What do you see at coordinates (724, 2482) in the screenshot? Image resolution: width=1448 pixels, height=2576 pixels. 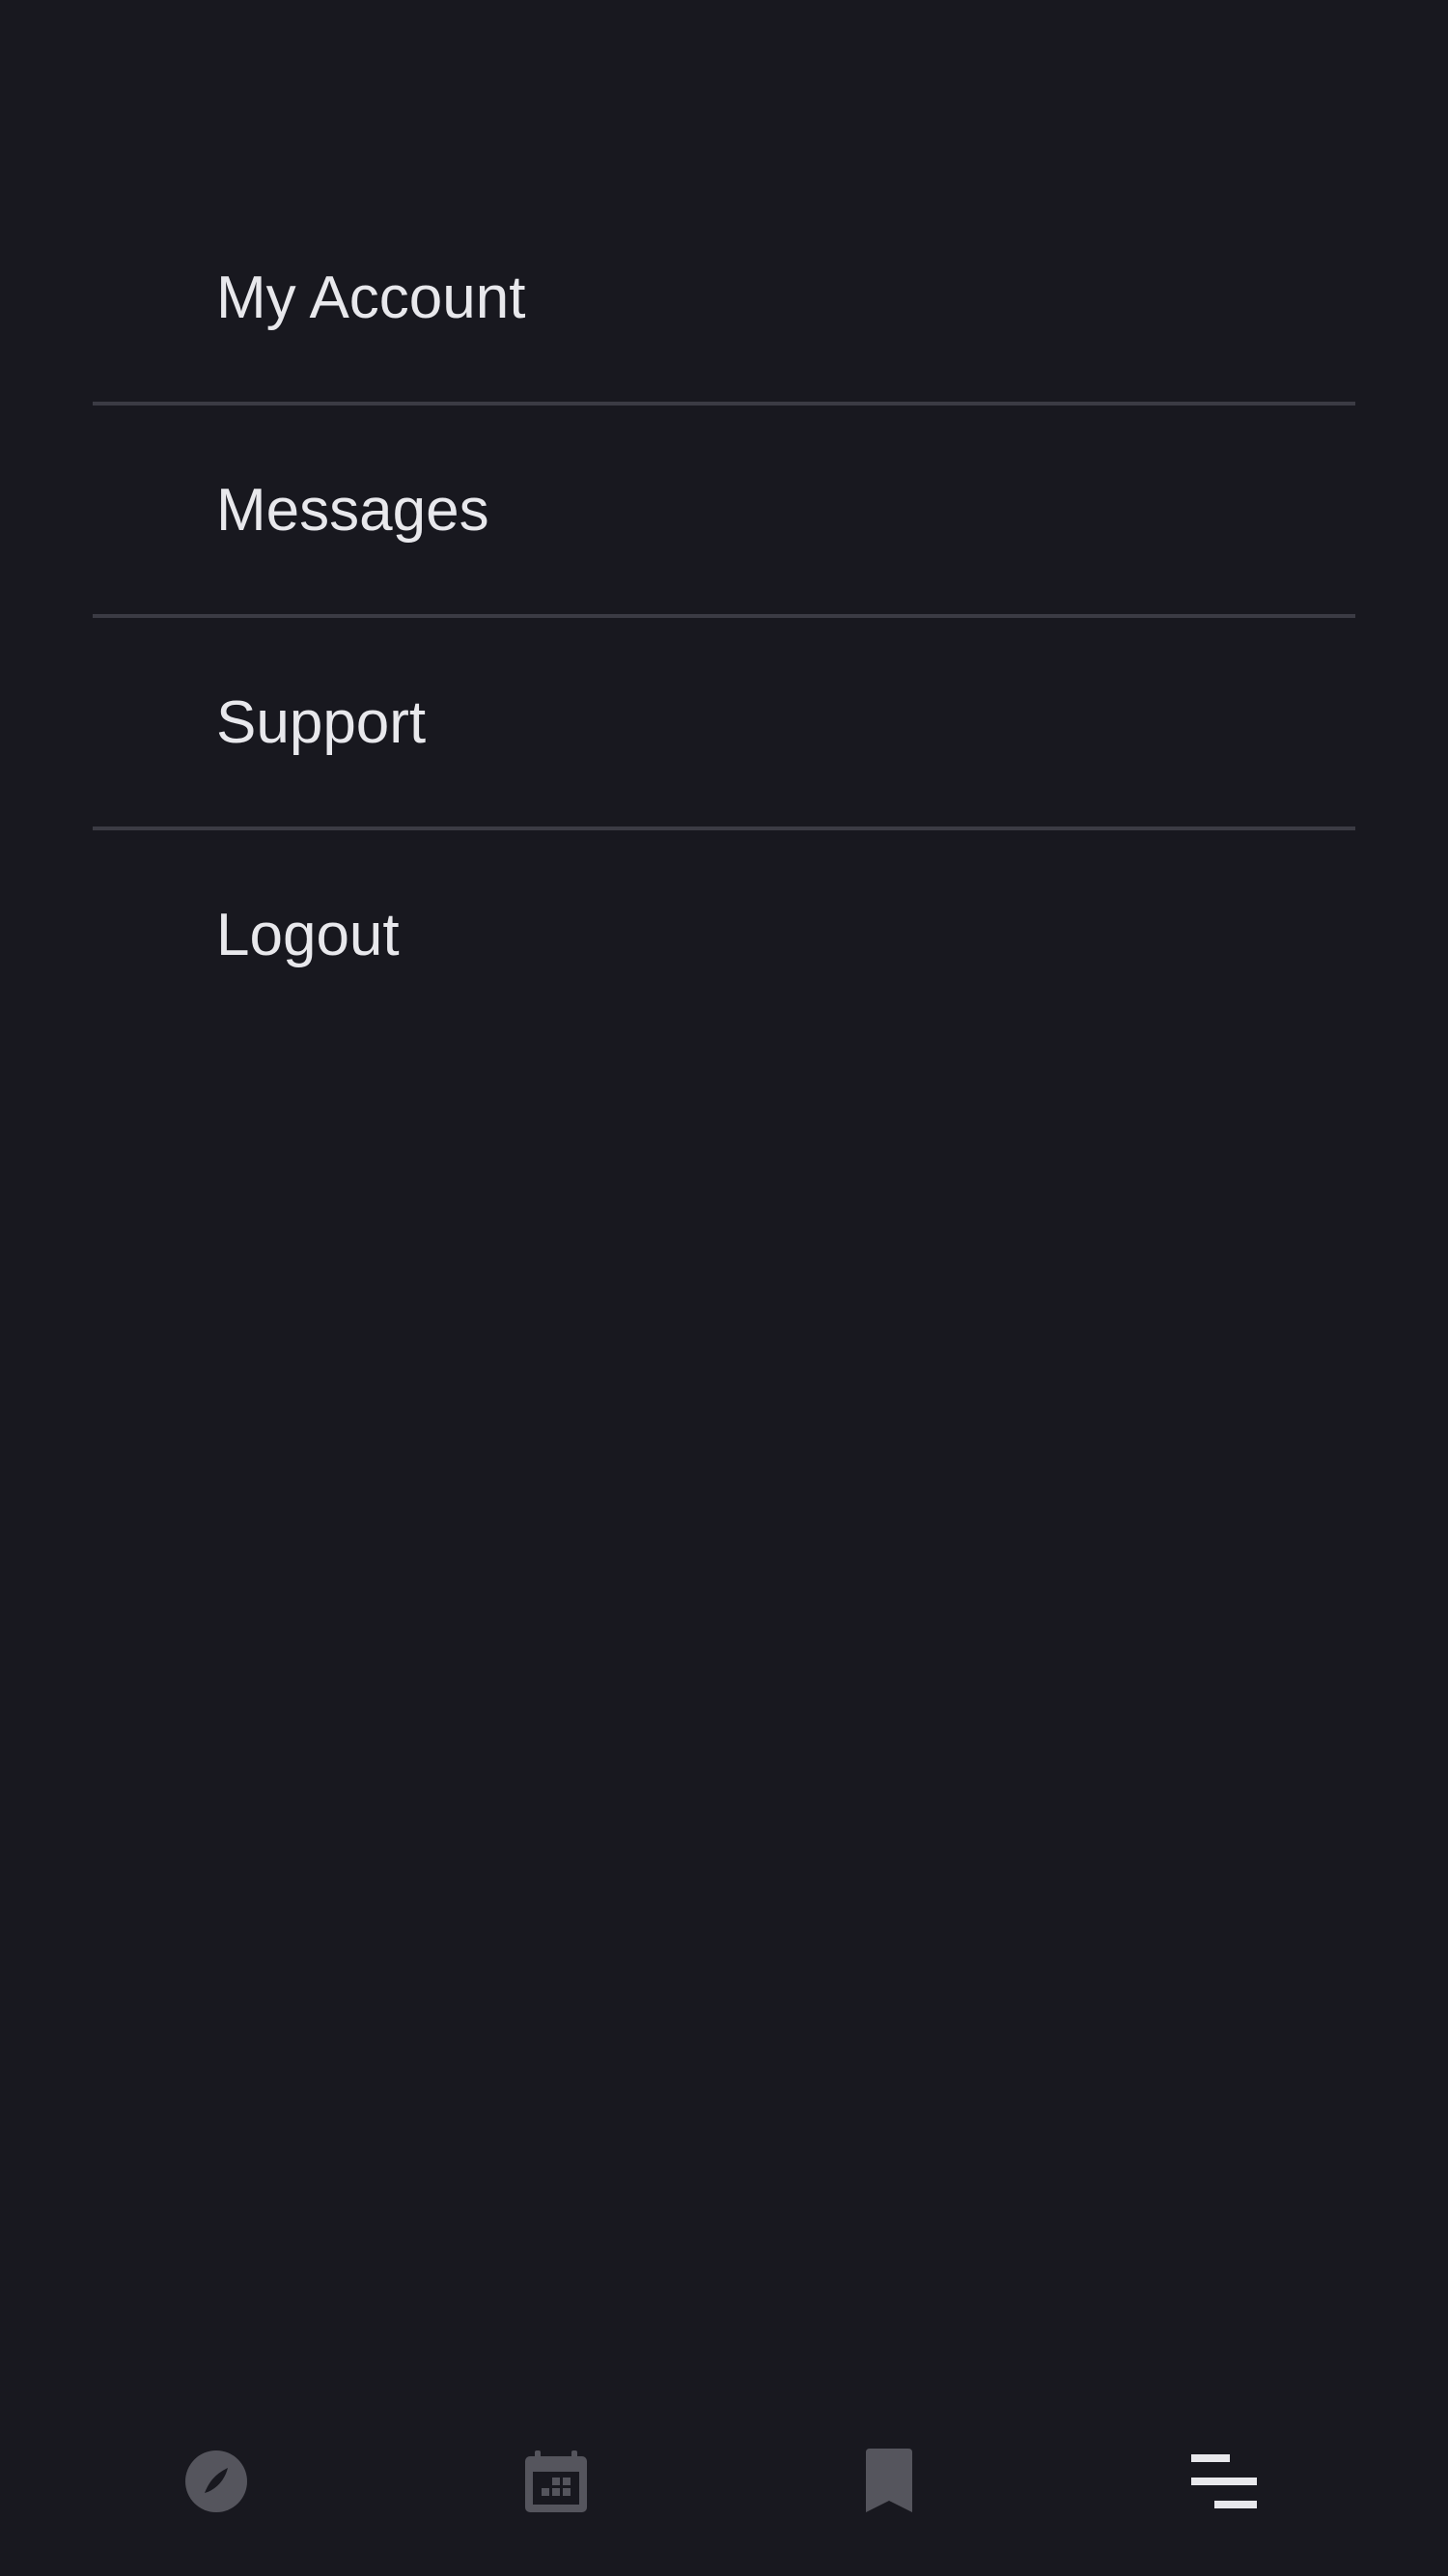 I see `bottom-tab-bar` at bounding box center [724, 2482].